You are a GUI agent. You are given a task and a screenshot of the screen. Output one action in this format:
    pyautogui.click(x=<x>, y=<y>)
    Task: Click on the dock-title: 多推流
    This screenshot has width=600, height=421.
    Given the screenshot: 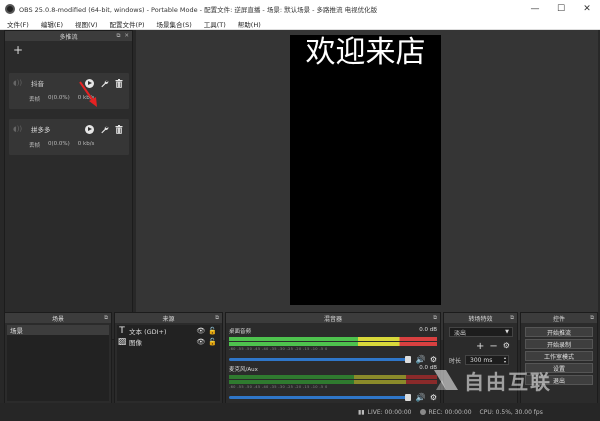 What is the action you would take?
    pyautogui.click(x=68, y=37)
    